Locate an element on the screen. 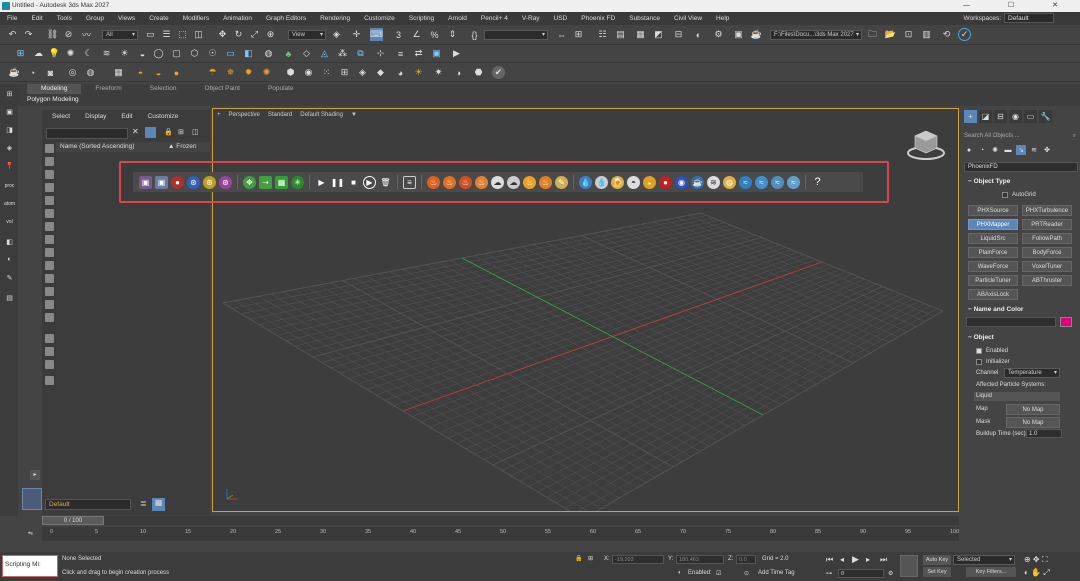  fire-light-icon: ☀ is located at coordinates (418, 72).